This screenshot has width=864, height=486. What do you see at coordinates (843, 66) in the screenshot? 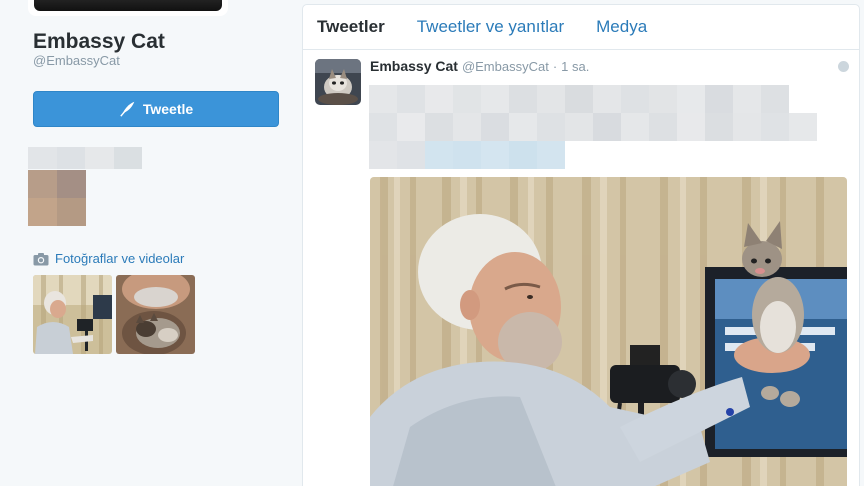
I see `globe-icon` at bounding box center [843, 66].